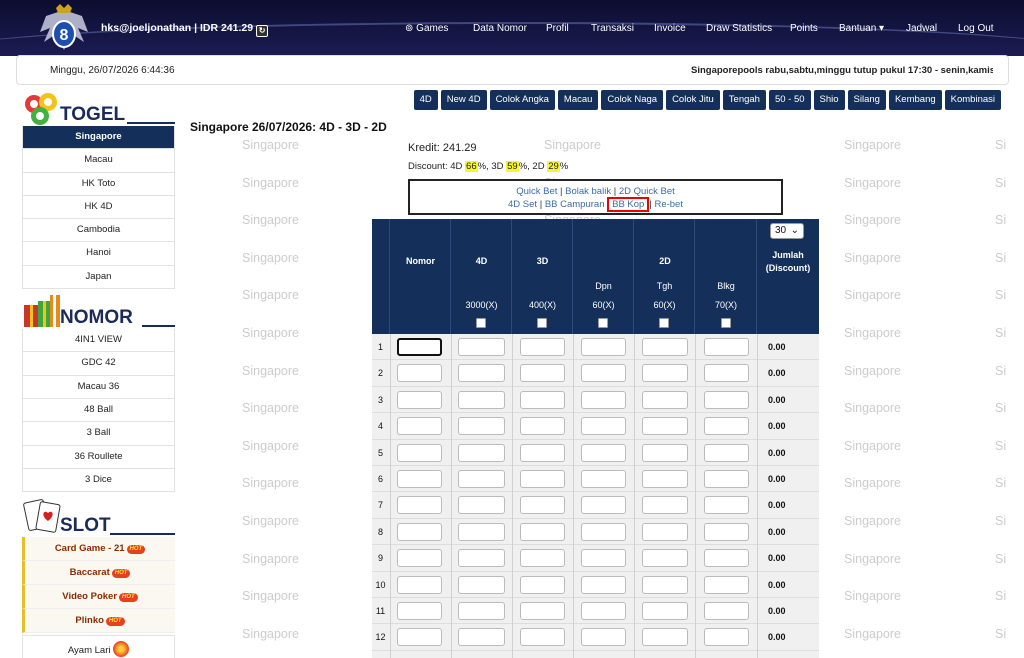 The width and height of the screenshot is (1024, 658). Describe the element at coordinates (612, 28) in the screenshot. I see `nav-transaksi: Transaksi` at that location.